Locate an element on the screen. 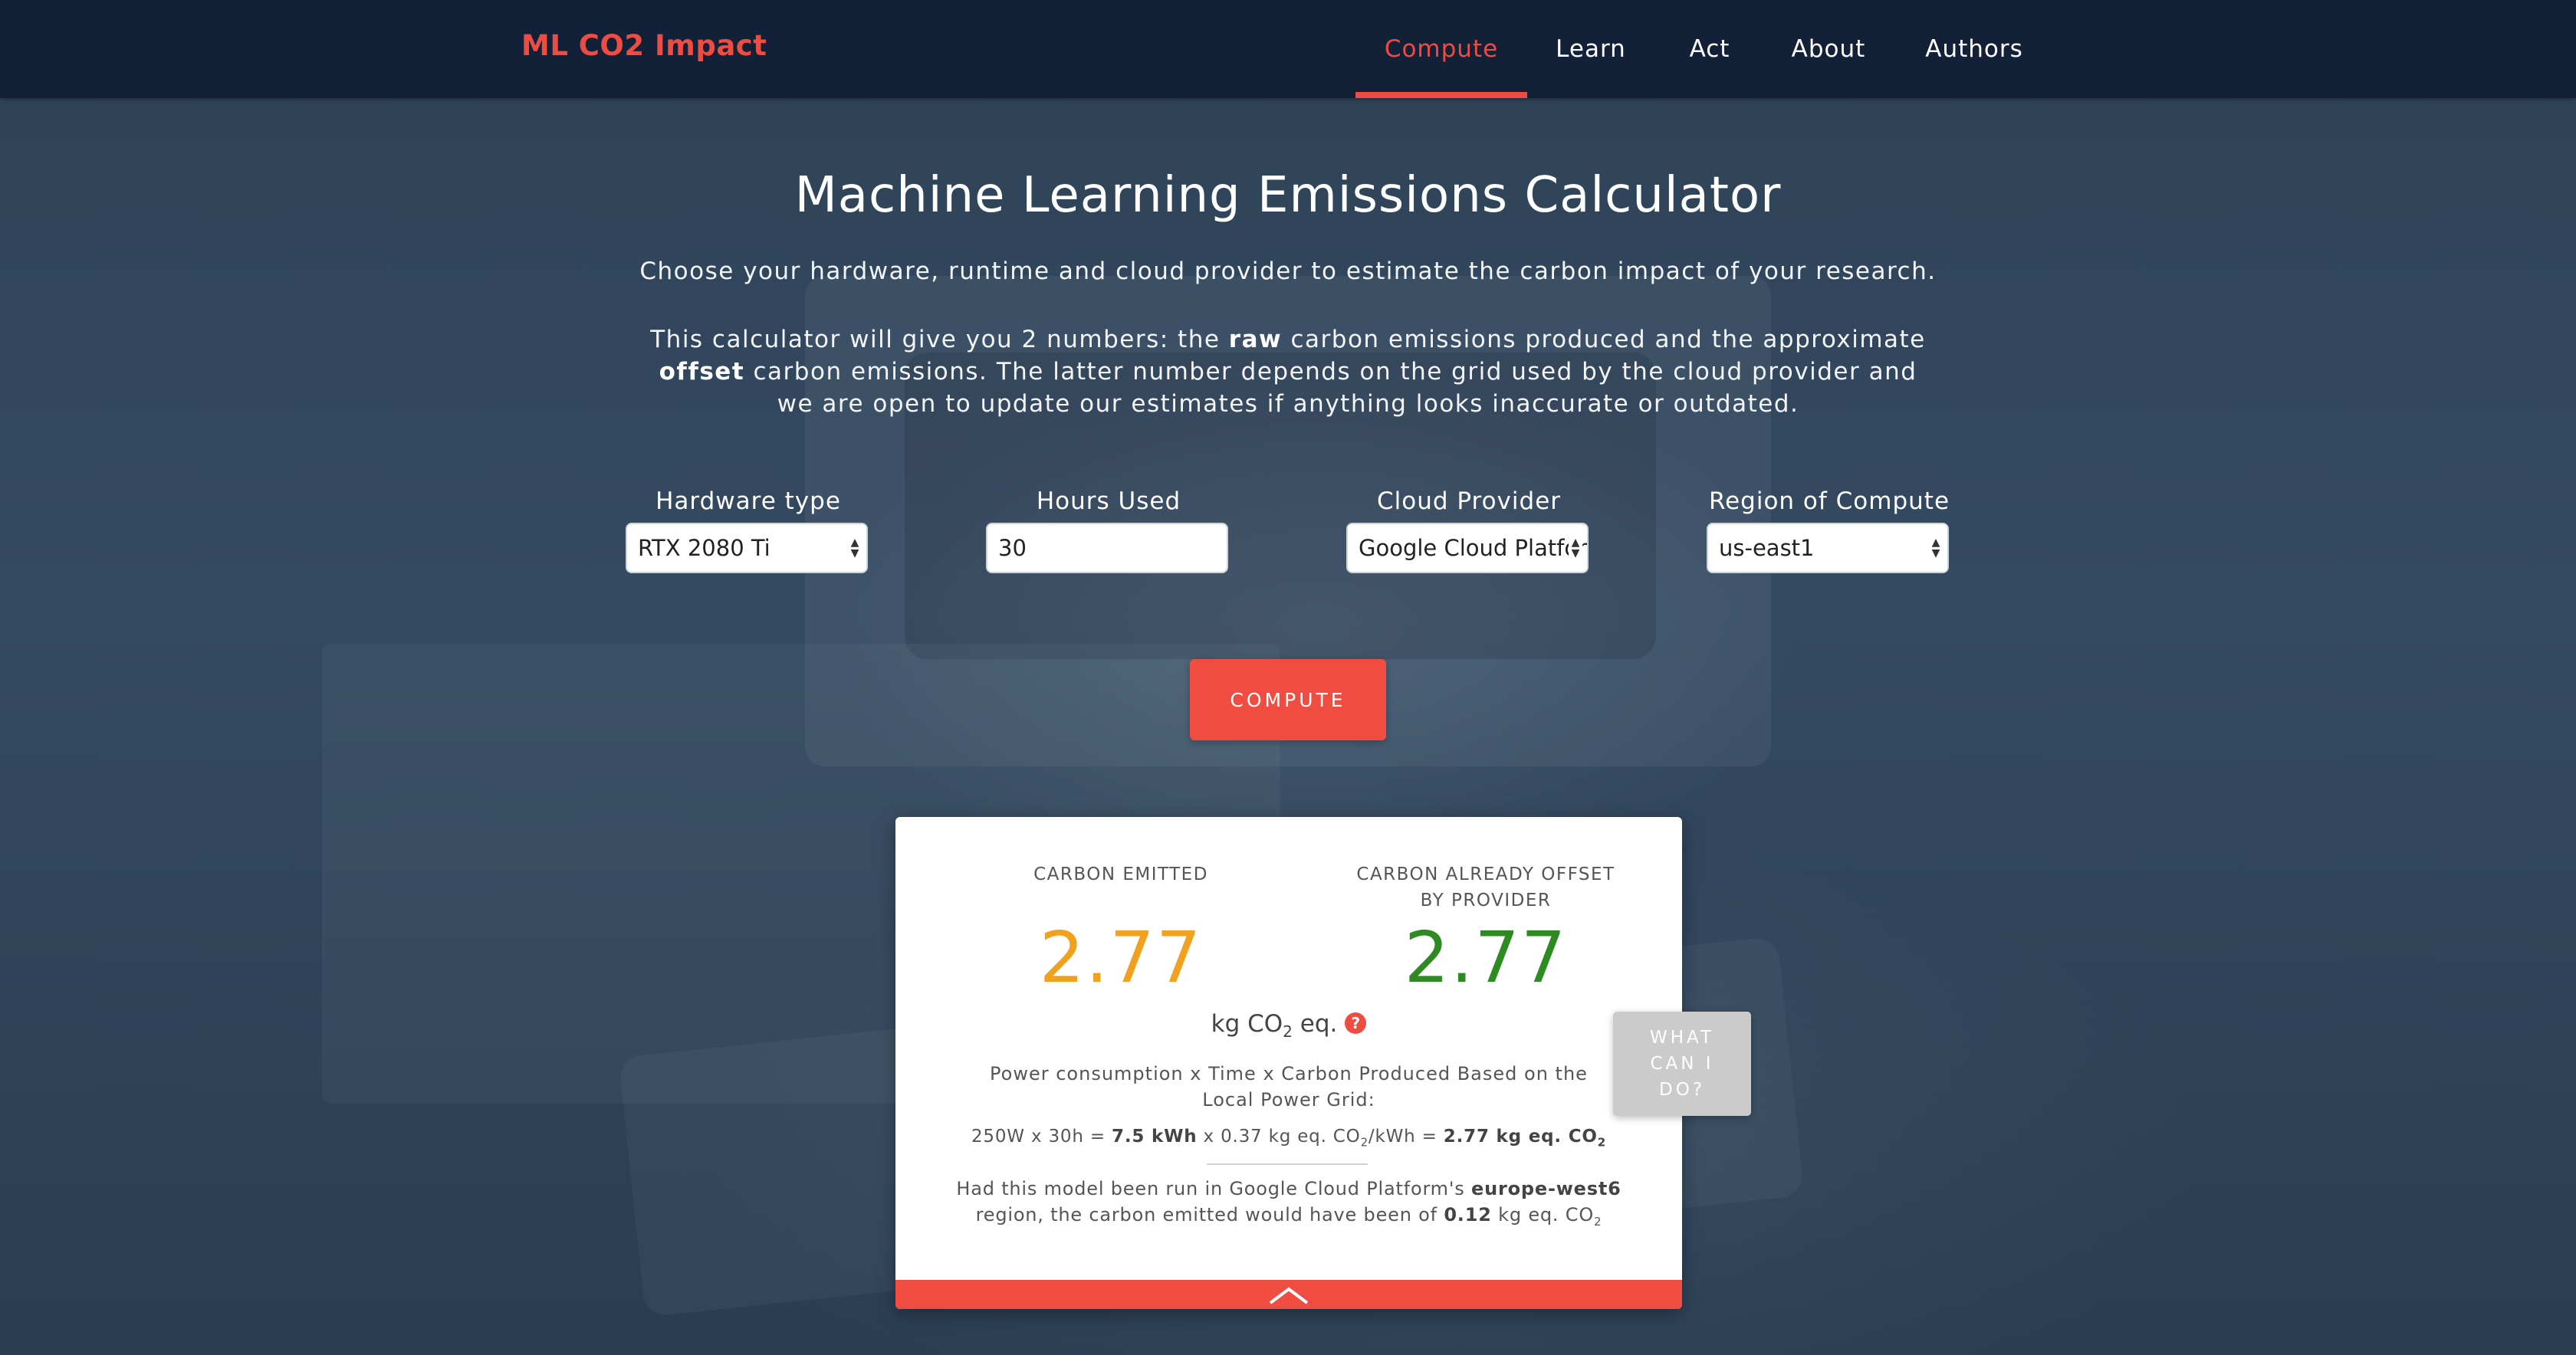  nav-authors: Authors is located at coordinates (1974, 49).